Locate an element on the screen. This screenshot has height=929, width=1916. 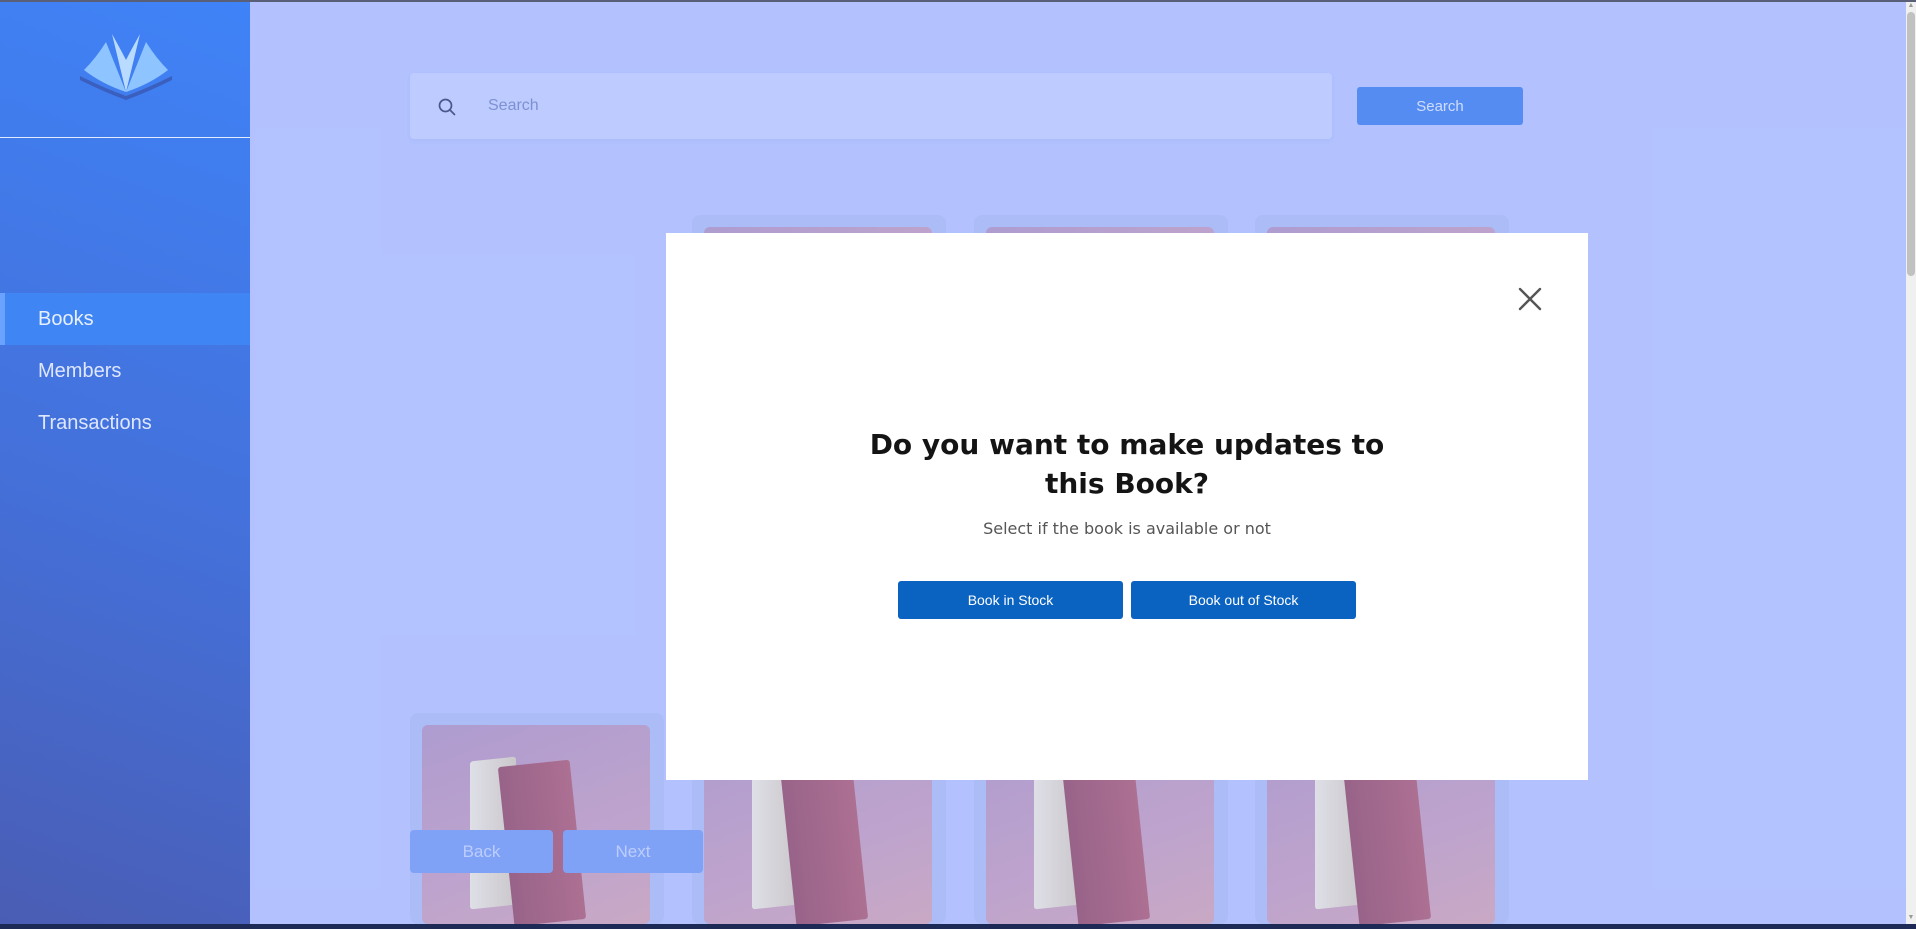
sidebar-nav: Books Members Transactions is located at coordinates (125, 371).